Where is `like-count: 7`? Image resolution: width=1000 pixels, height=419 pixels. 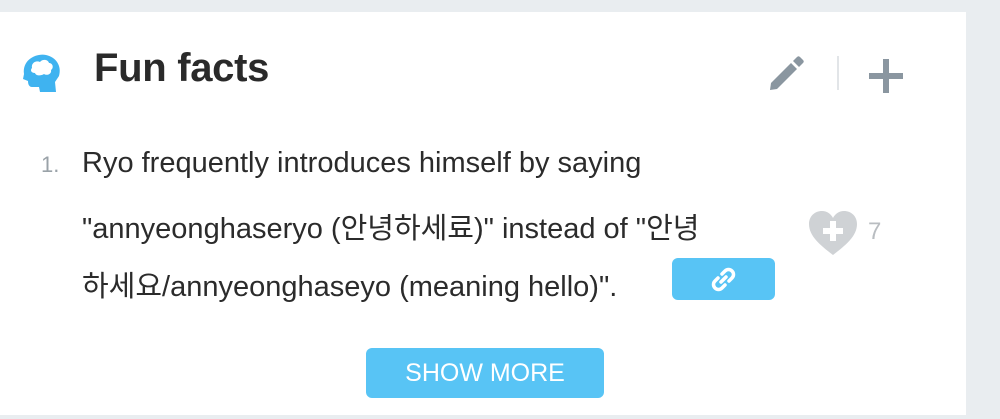 like-count: 7 is located at coordinates (875, 231).